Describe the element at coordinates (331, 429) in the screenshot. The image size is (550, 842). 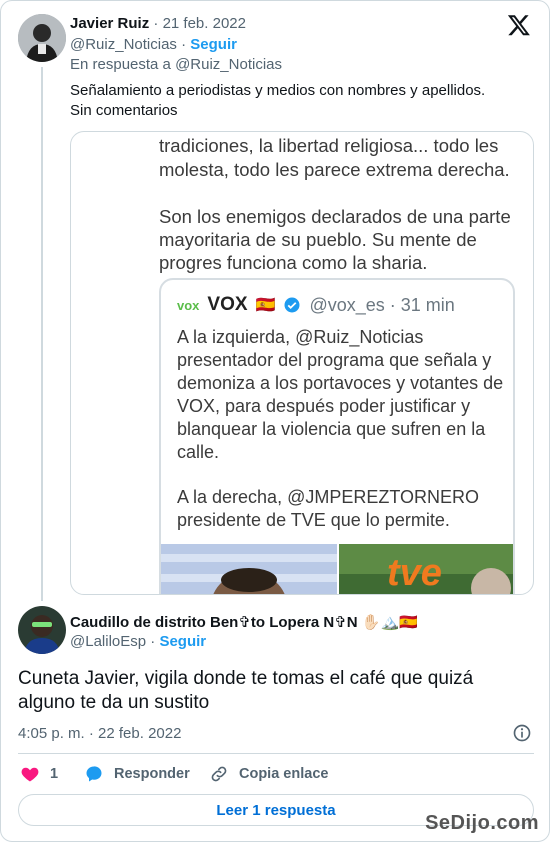
I see `embedded-text-line: blanquear la violencia que sufren en la` at that location.